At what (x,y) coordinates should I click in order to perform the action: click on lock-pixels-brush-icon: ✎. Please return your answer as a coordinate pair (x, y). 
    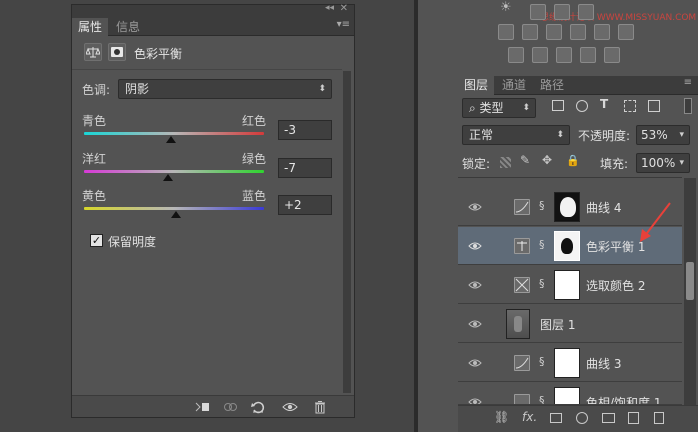
    Looking at the image, I should click on (525, 160).